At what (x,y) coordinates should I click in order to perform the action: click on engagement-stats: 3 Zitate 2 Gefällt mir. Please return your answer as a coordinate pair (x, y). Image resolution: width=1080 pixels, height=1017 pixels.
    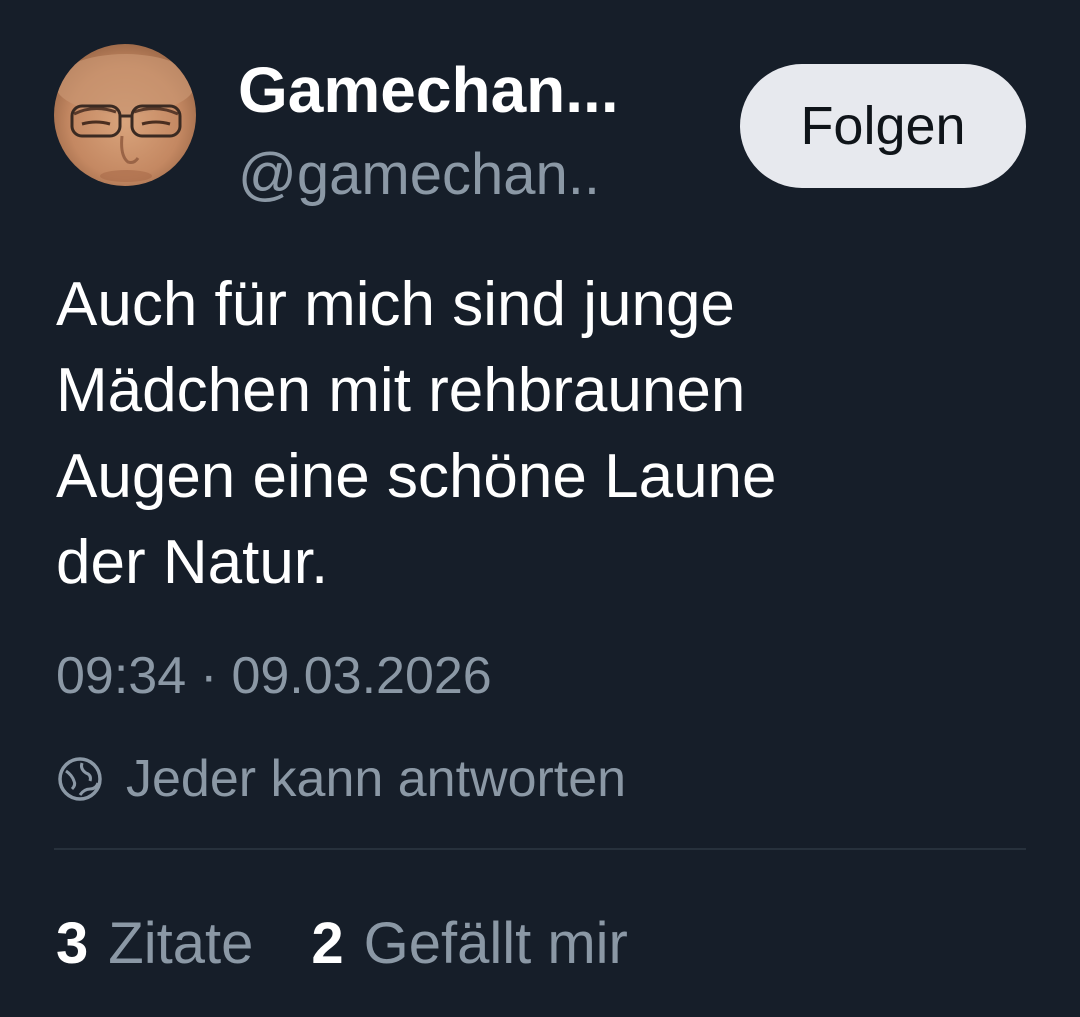
    Looking at the image, I should click on (371, 943).